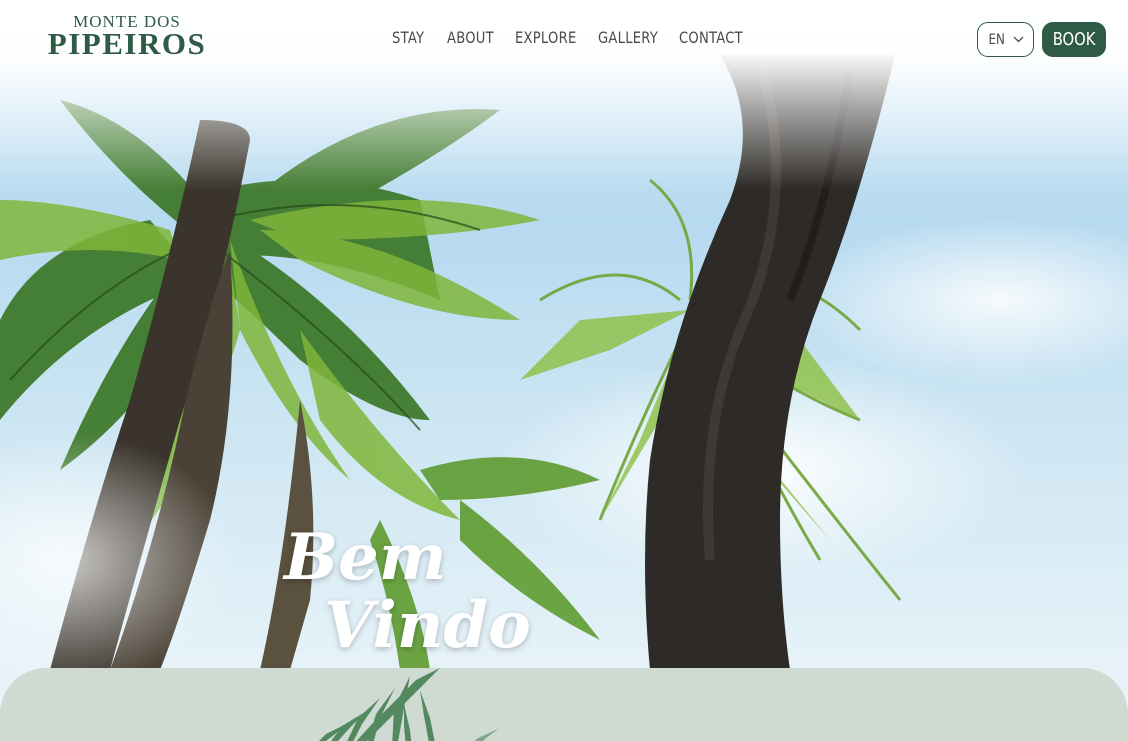  What do you see at coordinates (120, 560) in the screenshot?
I see `sky-glow` at bounding box center [120, 560].